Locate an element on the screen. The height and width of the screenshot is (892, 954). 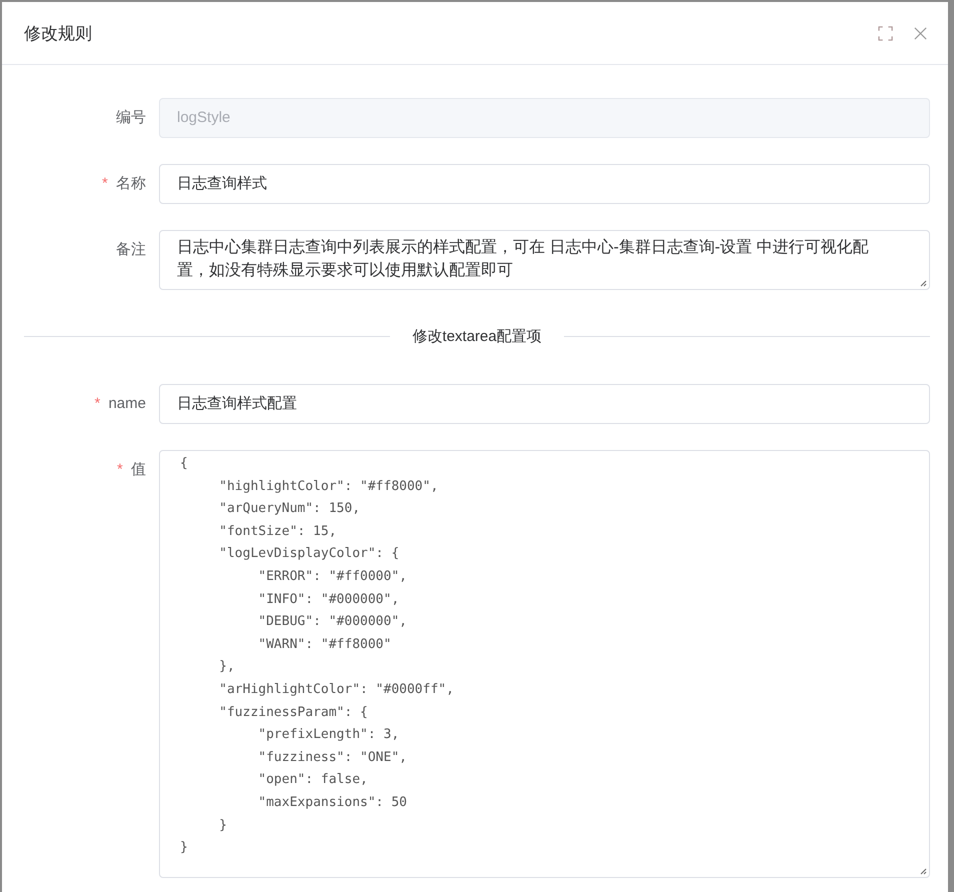
fullscreen-icon is located at coordinates (885, 33).